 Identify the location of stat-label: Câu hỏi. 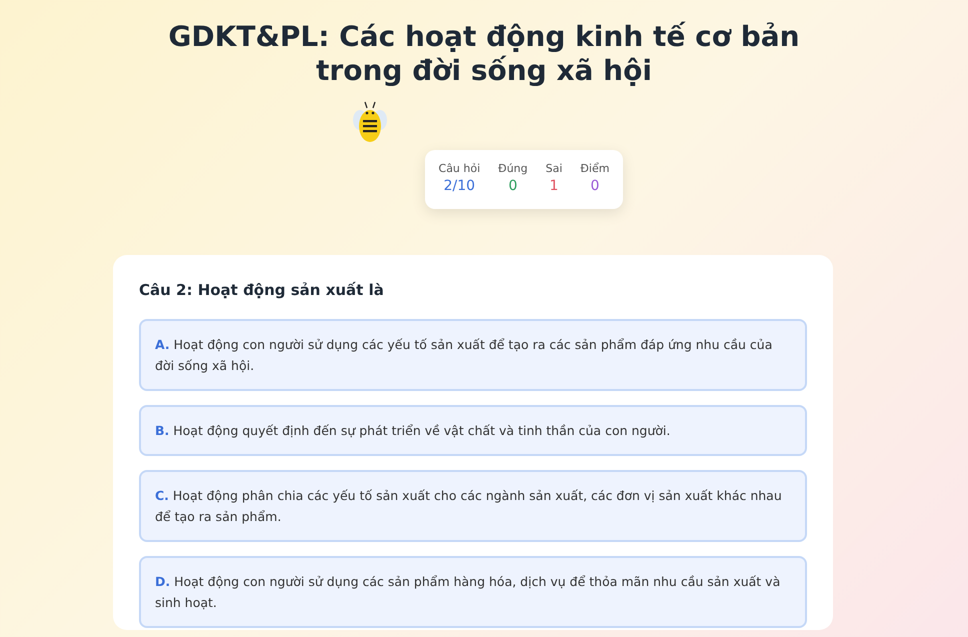
(459, 168).